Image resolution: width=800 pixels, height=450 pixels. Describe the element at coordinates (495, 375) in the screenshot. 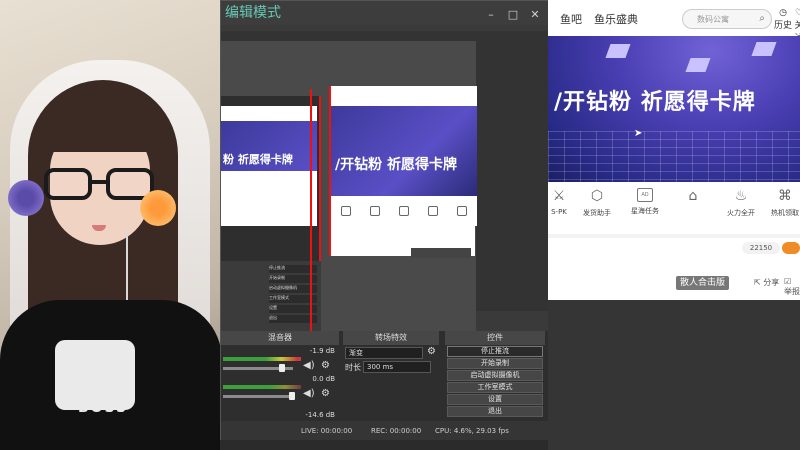

I see `virtual-camera-button: 启动虚拟摄像机` at that location.